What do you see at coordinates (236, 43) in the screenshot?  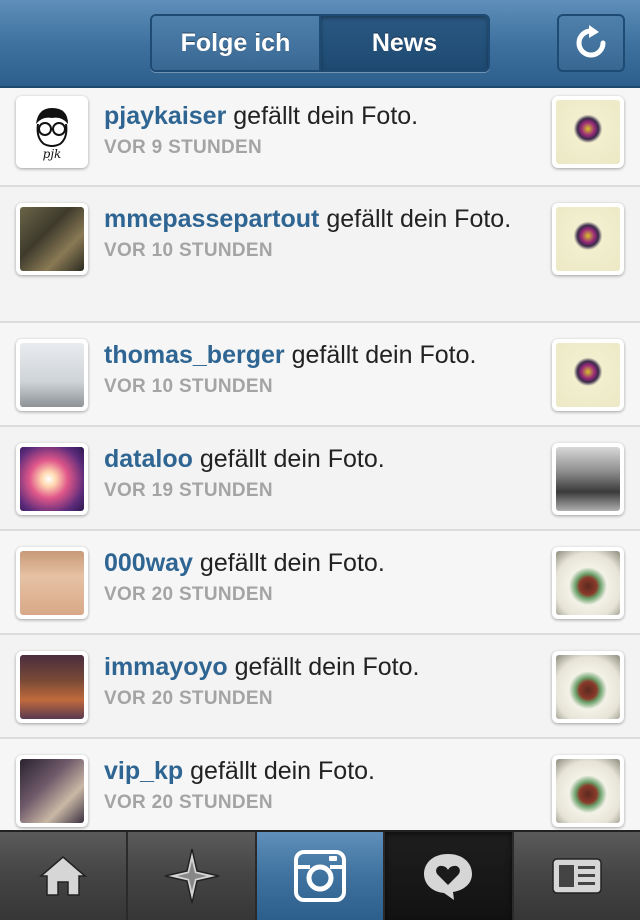 I see `tab-folge-ich: Folge ich` at bounding box center [236, 43].